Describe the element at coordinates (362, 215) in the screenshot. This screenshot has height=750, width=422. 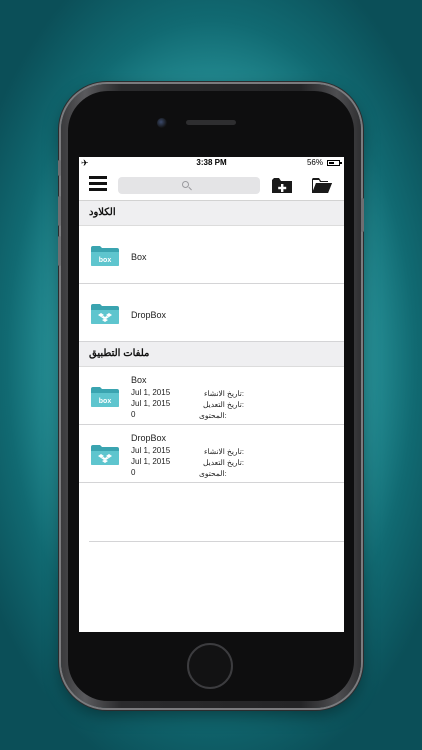
I see `power-button` at that location.